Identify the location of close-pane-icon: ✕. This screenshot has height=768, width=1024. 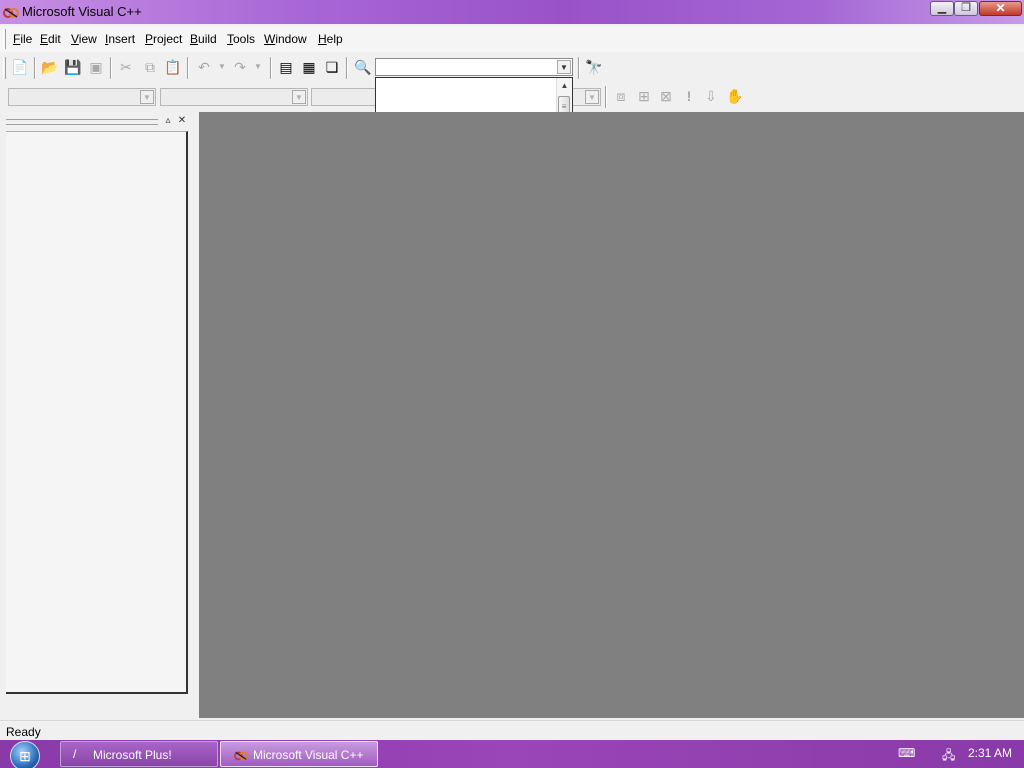
(182, 121).